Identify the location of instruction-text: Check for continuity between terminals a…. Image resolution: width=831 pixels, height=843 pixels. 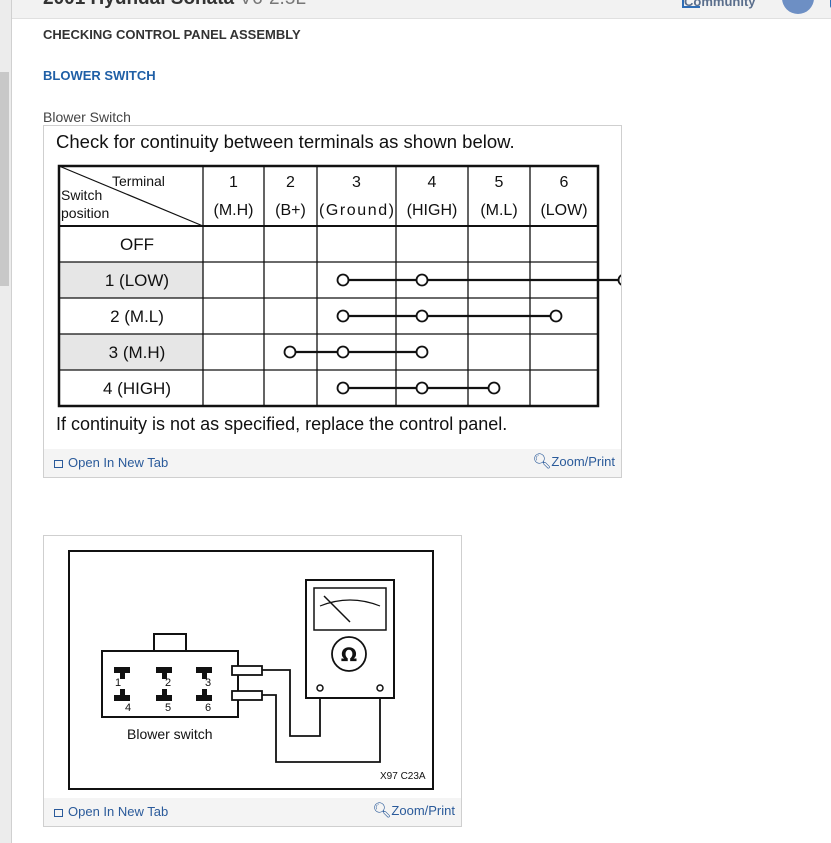
(285, 141).